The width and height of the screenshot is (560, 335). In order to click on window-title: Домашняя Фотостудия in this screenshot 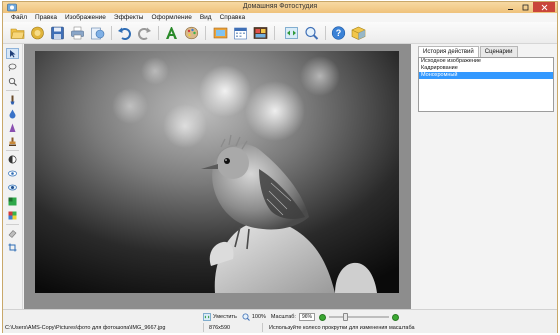, I will do `click(280, 6)`.